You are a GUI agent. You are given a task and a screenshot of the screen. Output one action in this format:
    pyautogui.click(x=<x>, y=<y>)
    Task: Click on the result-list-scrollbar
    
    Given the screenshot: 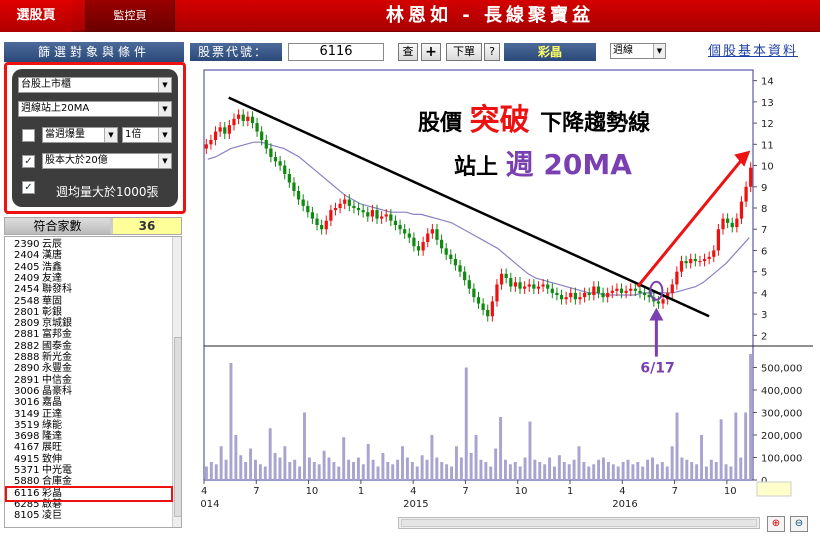 What is the action you would take?
    pyautogui.click(x=176, y=382)
    